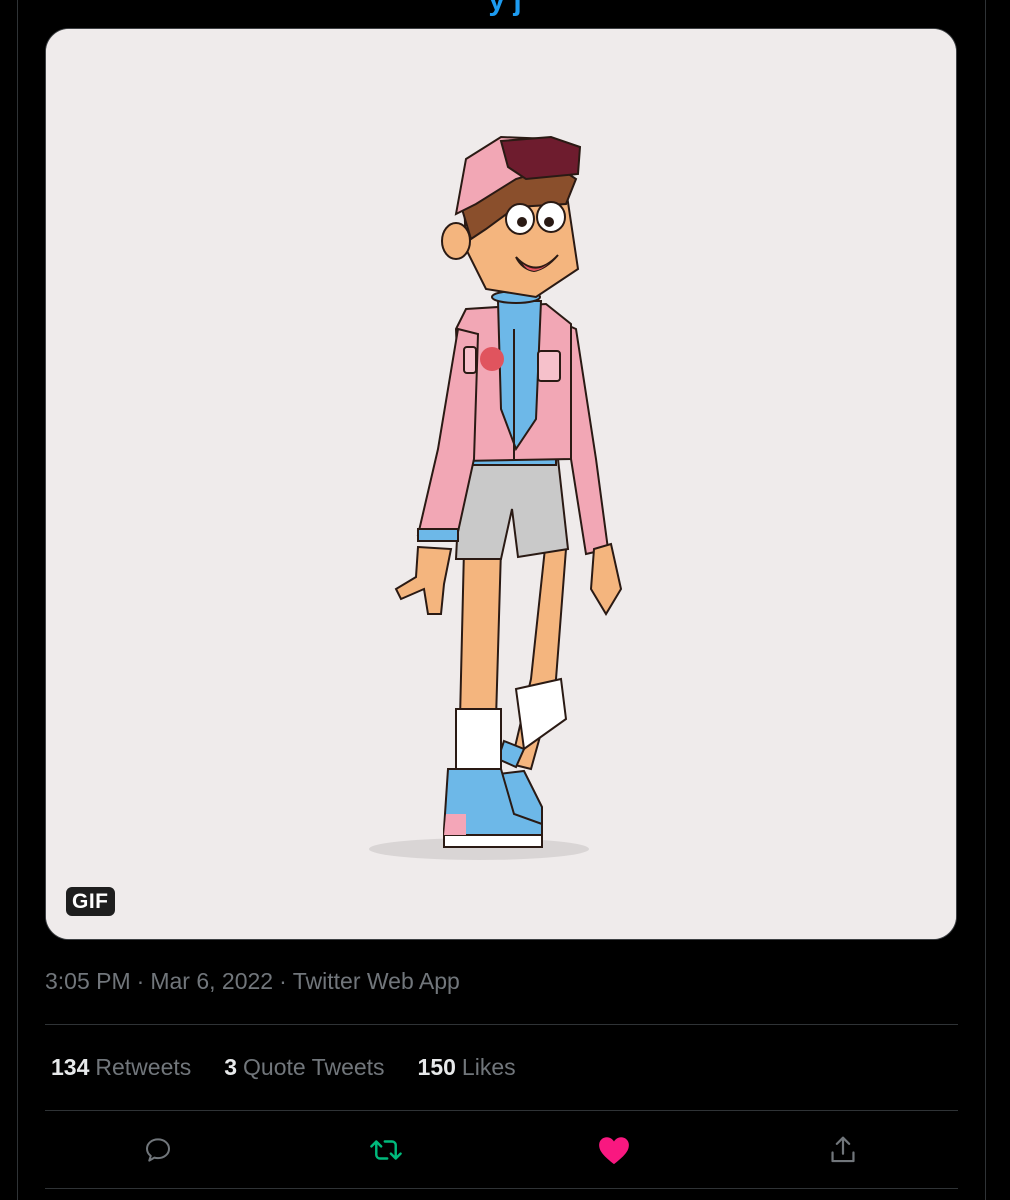  I want to click on gif-badge: GIF, so click(90, 901).